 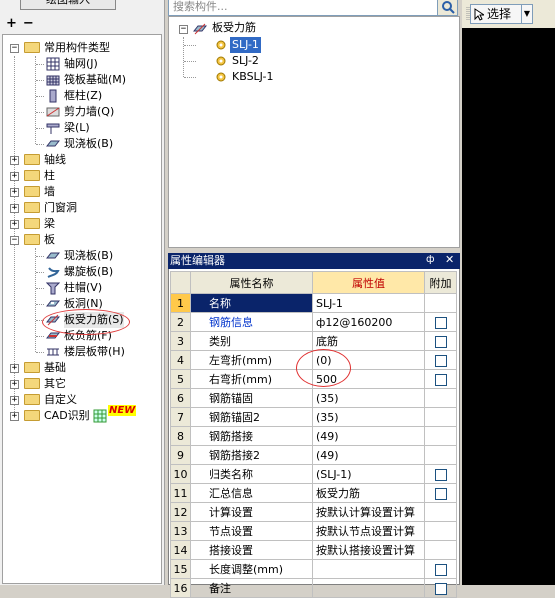 What do you see at coordinates (89, 112) in the screenshot?
I see `tree-node-shear-wall: 剪力墙(Q)` at bounding box center [89, 112].